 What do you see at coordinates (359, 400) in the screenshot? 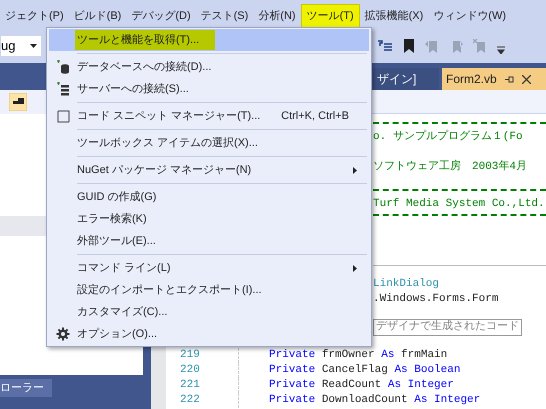
I see `code-line: Private DownloadCount As Integer` at bounding box center [359, 400].